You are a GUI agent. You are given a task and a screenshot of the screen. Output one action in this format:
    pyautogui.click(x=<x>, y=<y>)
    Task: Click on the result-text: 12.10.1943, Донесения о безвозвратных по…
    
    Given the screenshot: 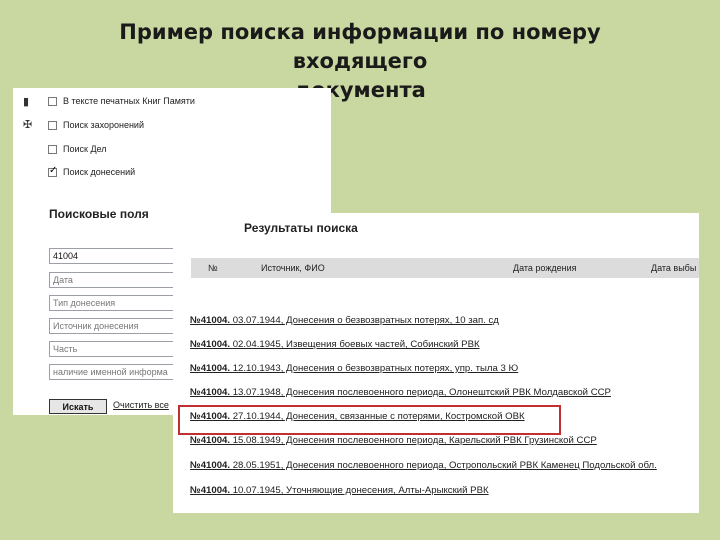 What is the action you would take?
    pyautogui.click(x=374, y=368)
    